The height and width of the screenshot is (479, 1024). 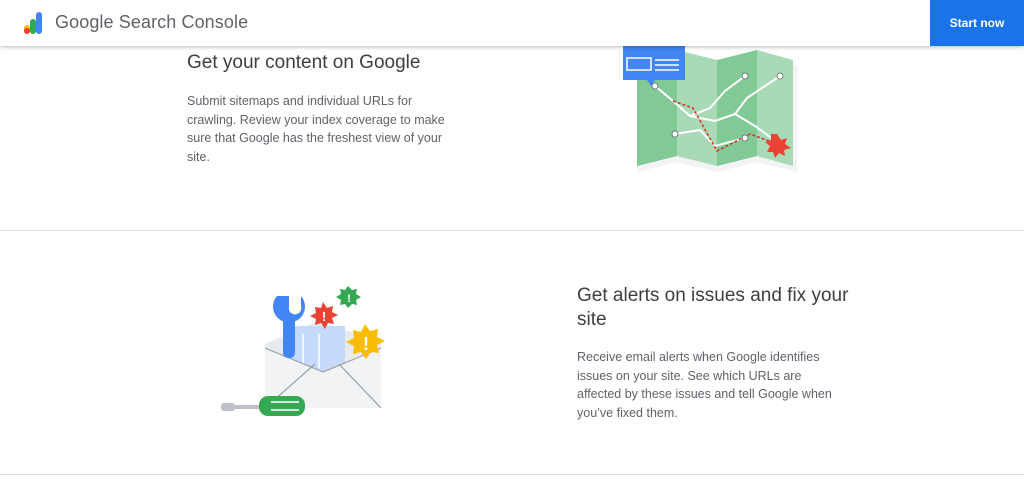 I want to click on section-title-alerts: Get alerts on issues and fix your site, so click(x=713, y=307).